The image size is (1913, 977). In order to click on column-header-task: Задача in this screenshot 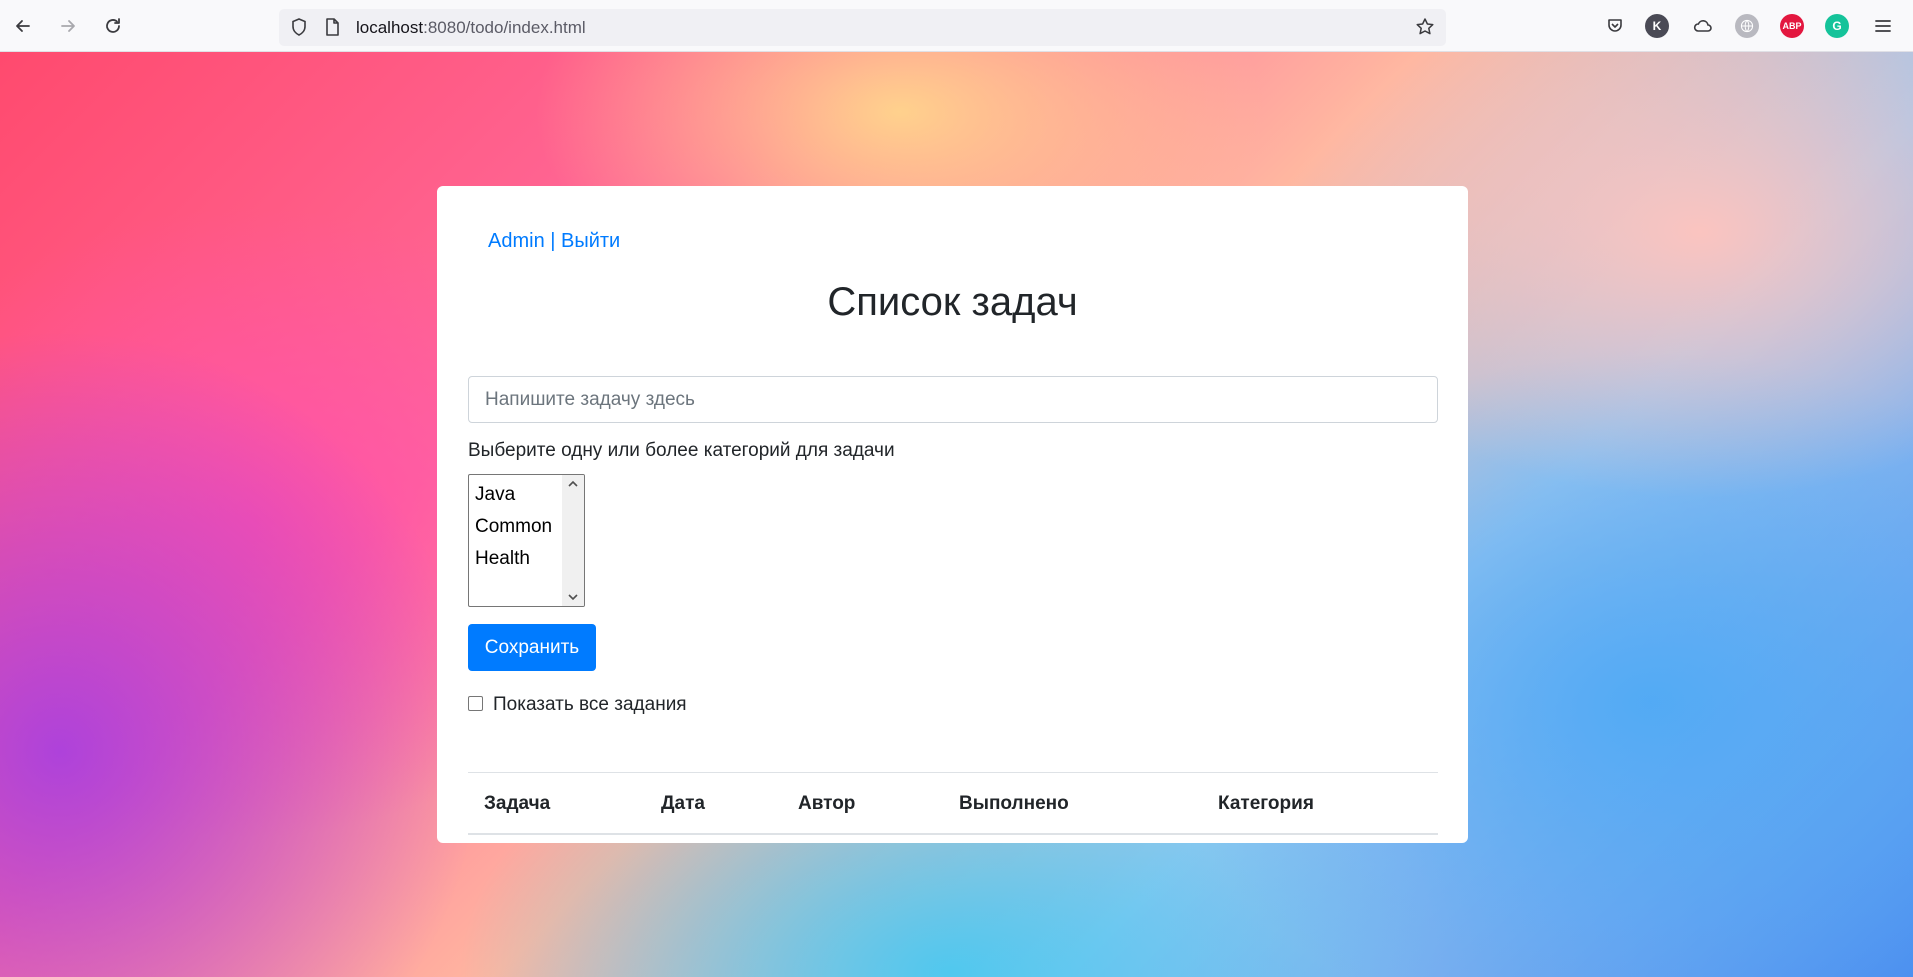, I will do `click(517, 803)`.